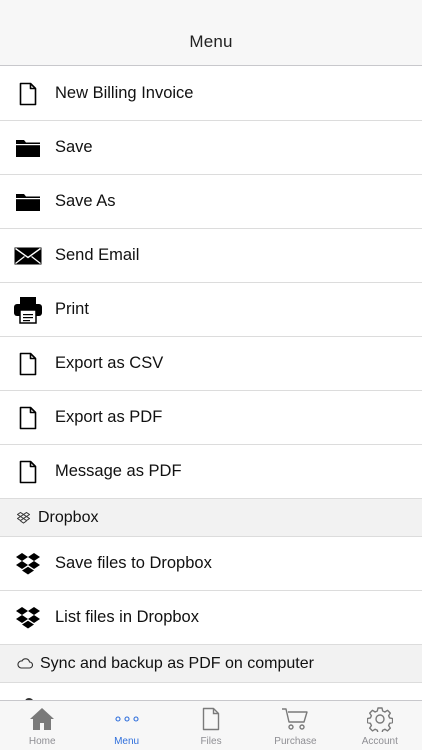 The width and height of the screenshot is (422, 750). I want to click on menu-item-save-files-dropbox: Save files to Dropbox, so click(211, 564).